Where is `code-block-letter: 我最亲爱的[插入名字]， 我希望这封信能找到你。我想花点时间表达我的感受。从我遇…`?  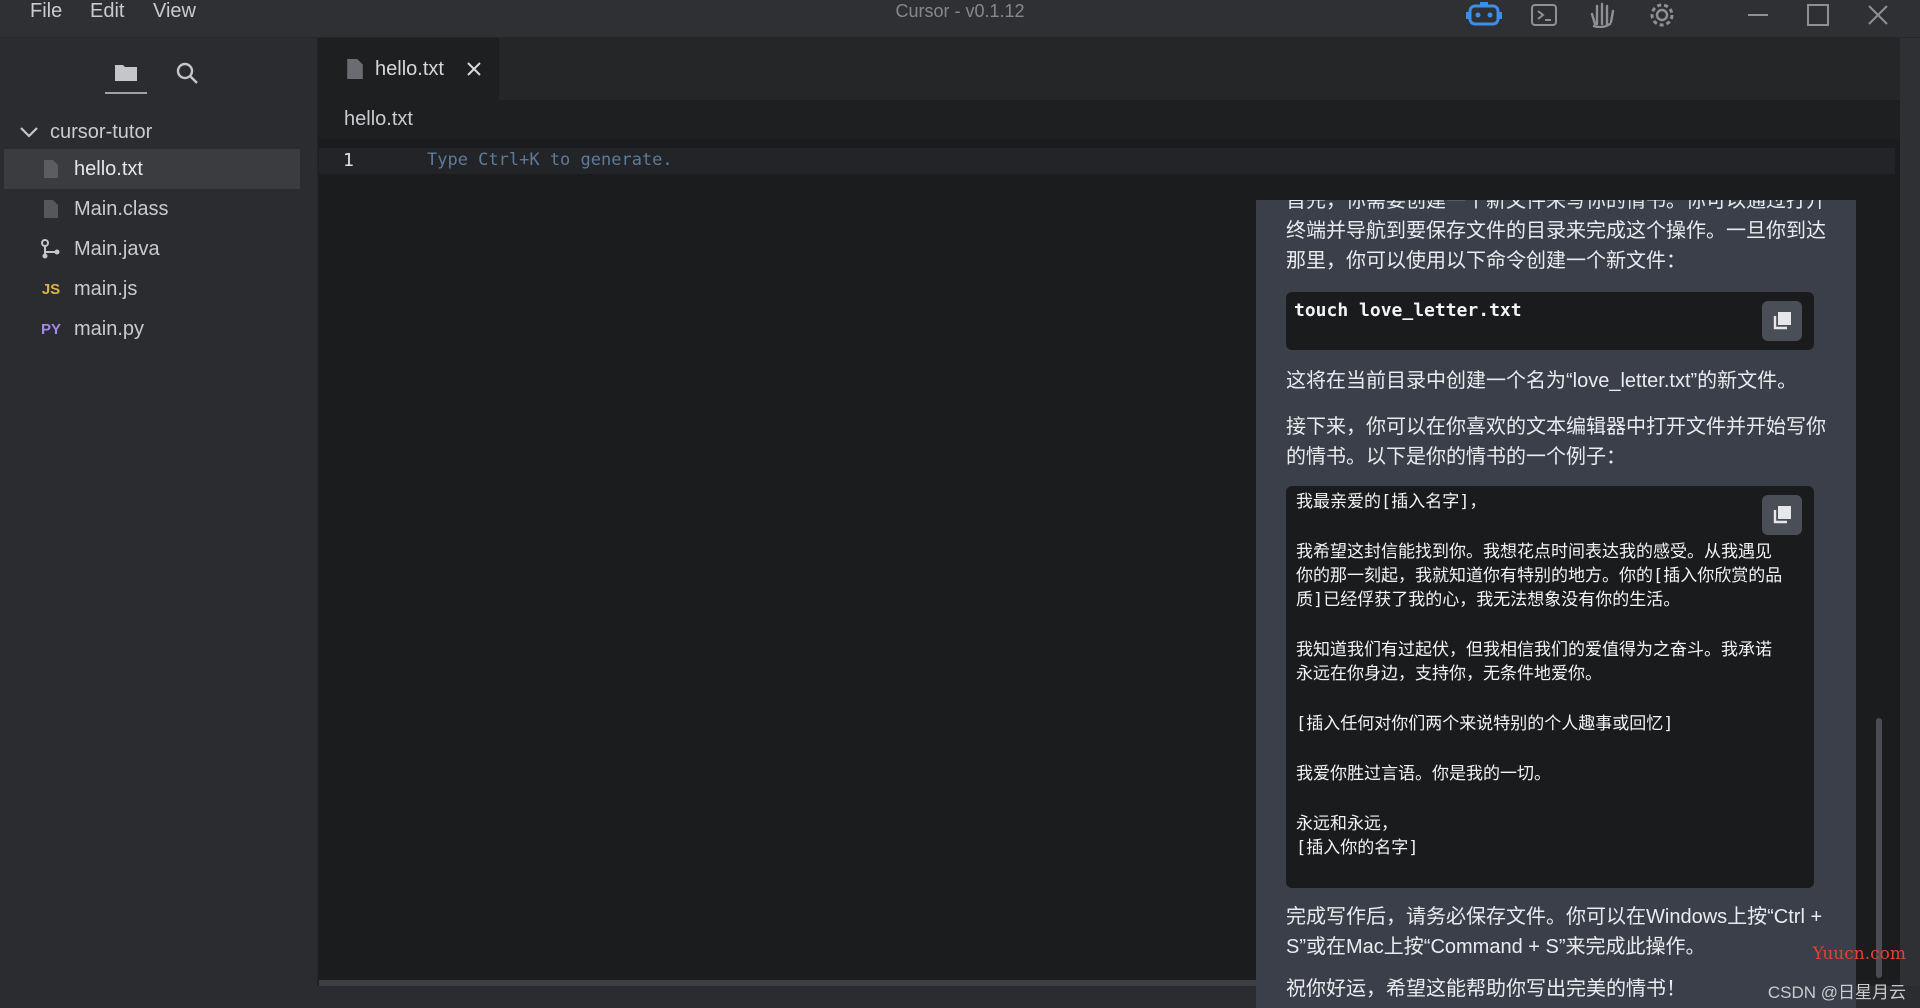 code-block-letter: 我最亲爱的[插入名字]， 我希望这封信能找到你。我想花点时间表达我的感受。从我遇… is located at coordinates (1550, 687).